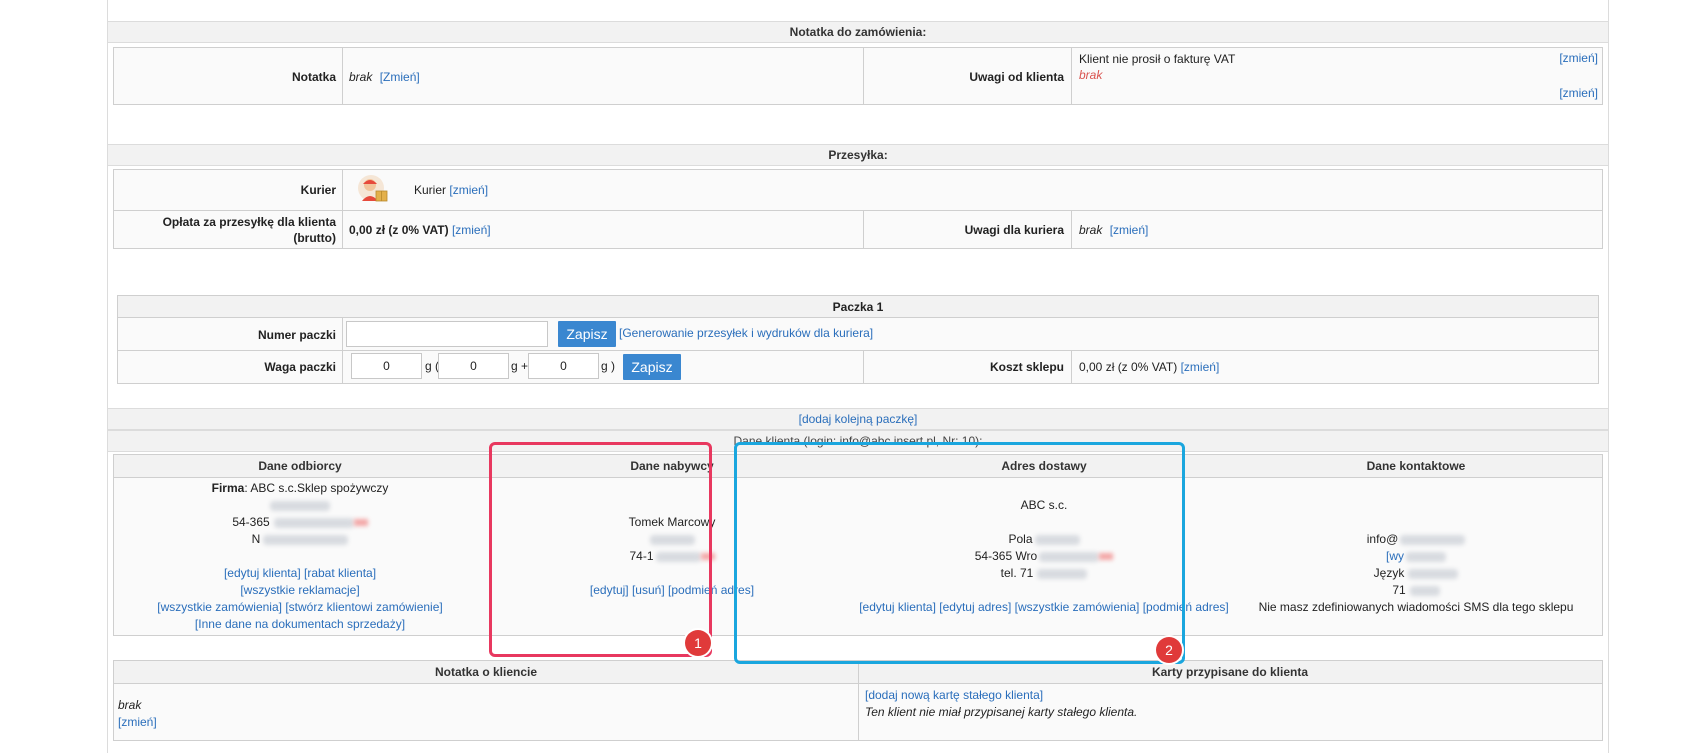  I want to click on weight-unit-3: g ), so click(608, 366).